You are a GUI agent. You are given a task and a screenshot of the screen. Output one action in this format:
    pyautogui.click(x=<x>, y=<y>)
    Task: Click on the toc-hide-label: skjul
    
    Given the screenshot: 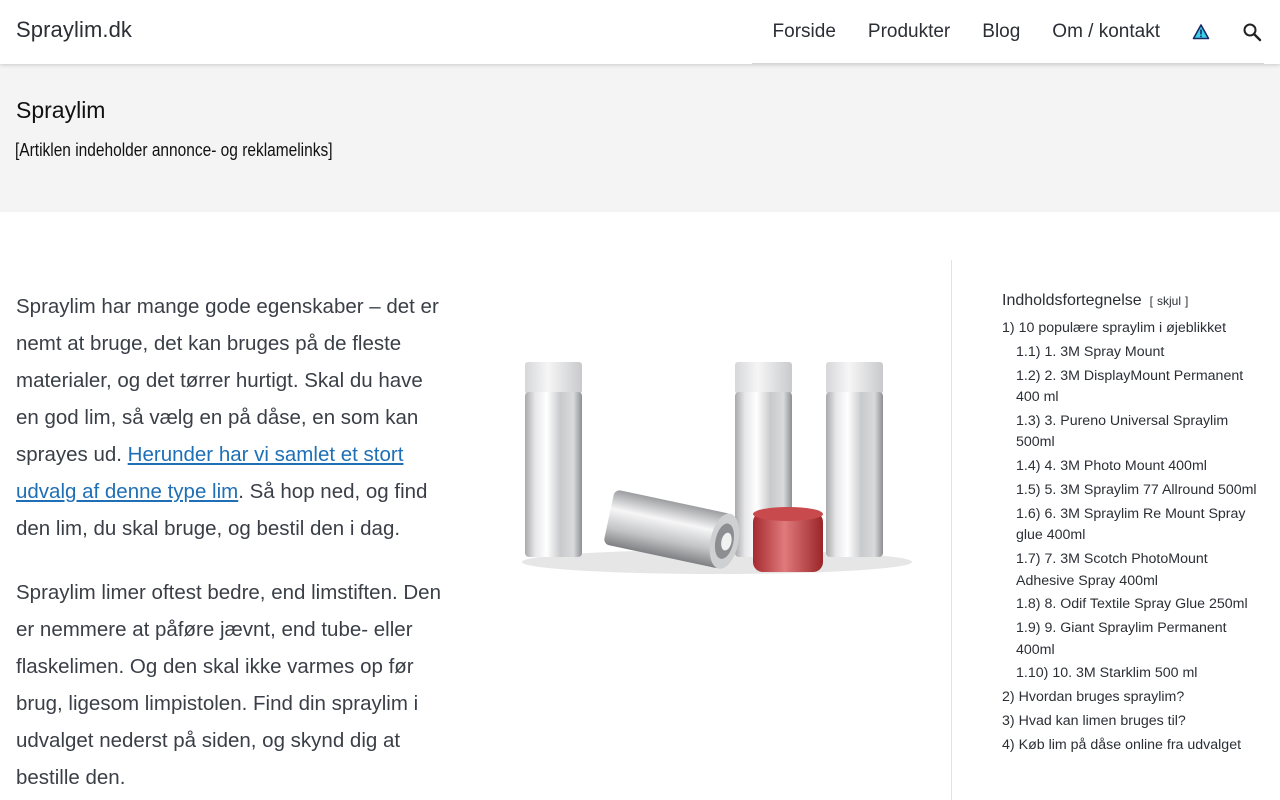 What is the action you would take?
    pyautogui.click(x=1169, y=301)
    